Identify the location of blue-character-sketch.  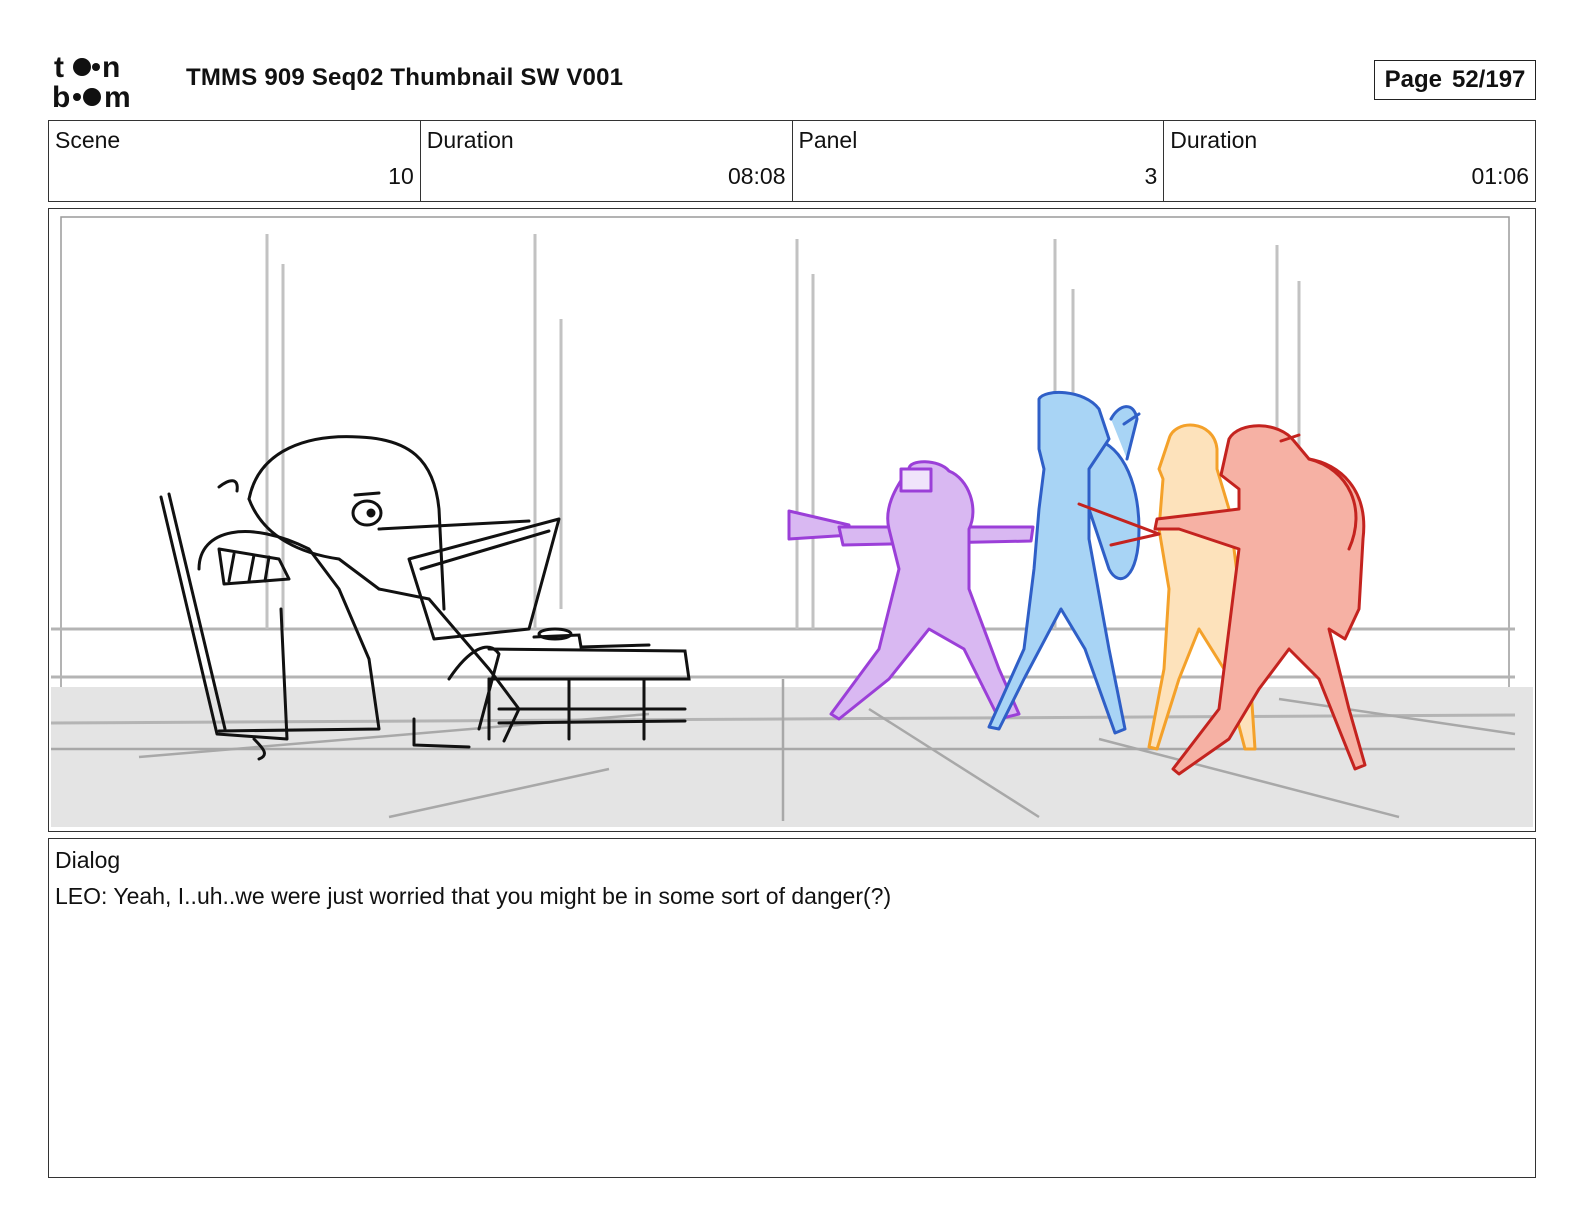
(1064, 562).